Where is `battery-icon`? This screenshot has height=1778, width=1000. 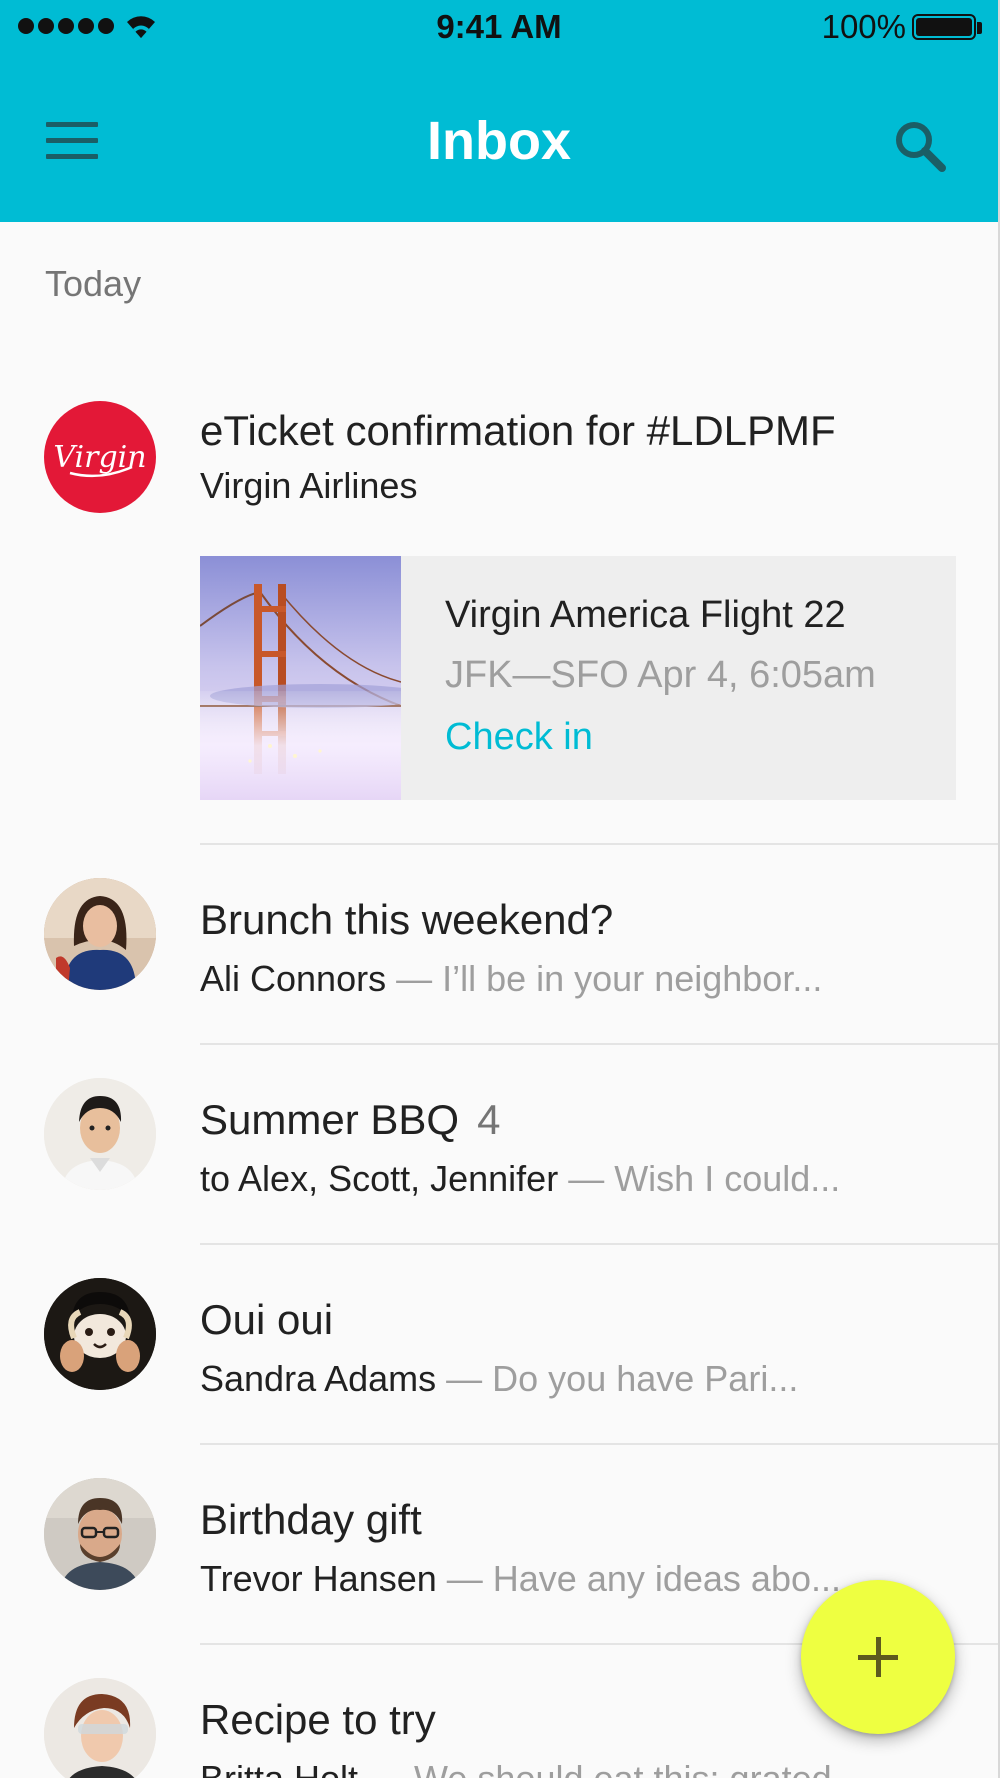 battery-icon is located at coordinates (944, 27).